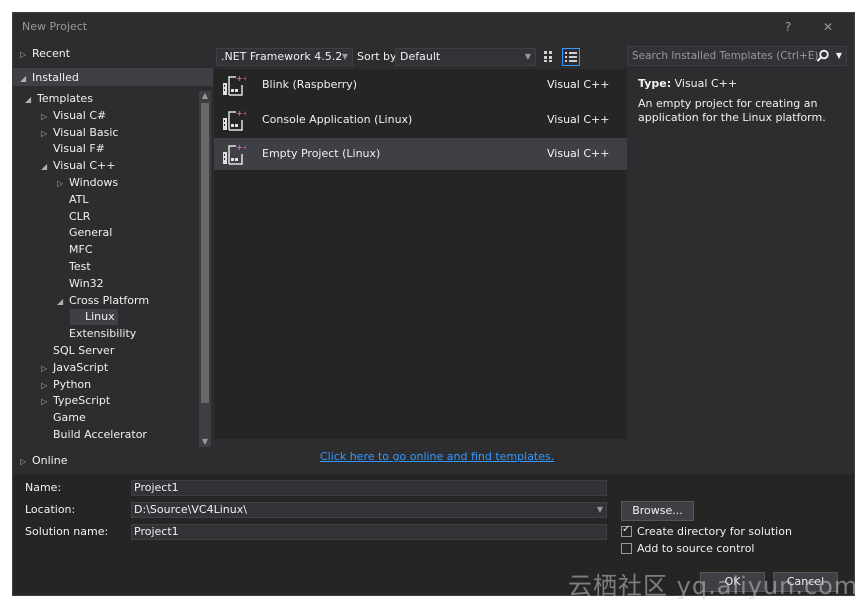  Describe the element at coordinates (369, 510) in the screenshot. I see `location-field: D:\Source\VC4Linux\ ▼` at that location.